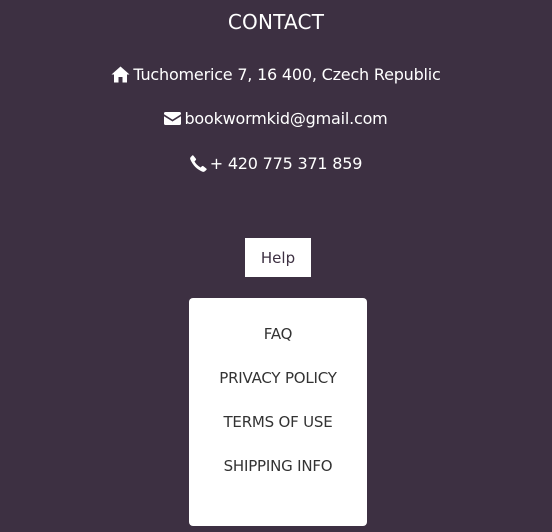 Image resolution: width=552 pixels, height=532 pixels. What do you see at coordinates (173, 118) in the screenshot?
I see `envelope-icon` at bounding box center [173, 118].